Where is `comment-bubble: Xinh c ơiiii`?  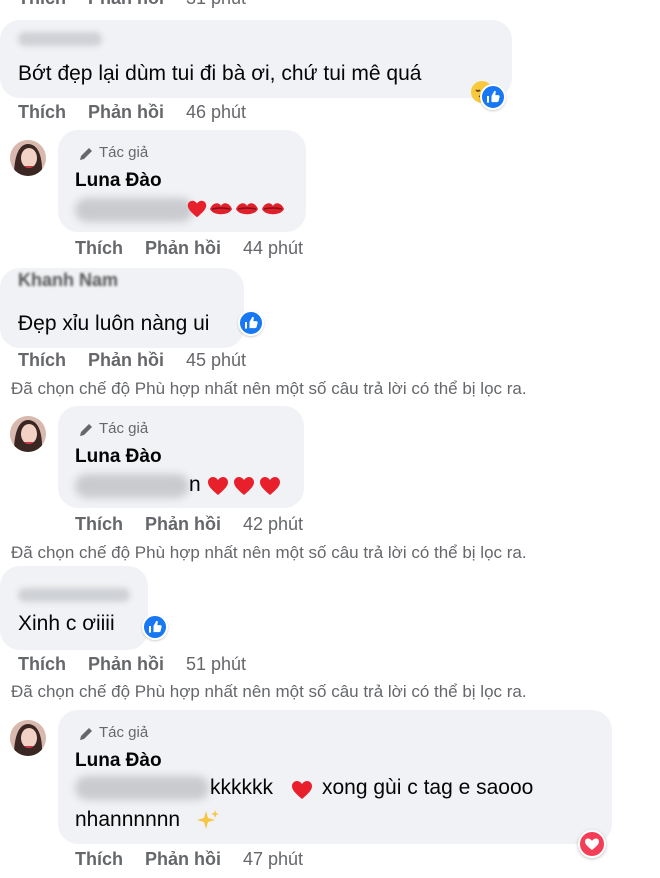 comment-bubble: Xinh c ơiiii is located at coordinates (74, 608).